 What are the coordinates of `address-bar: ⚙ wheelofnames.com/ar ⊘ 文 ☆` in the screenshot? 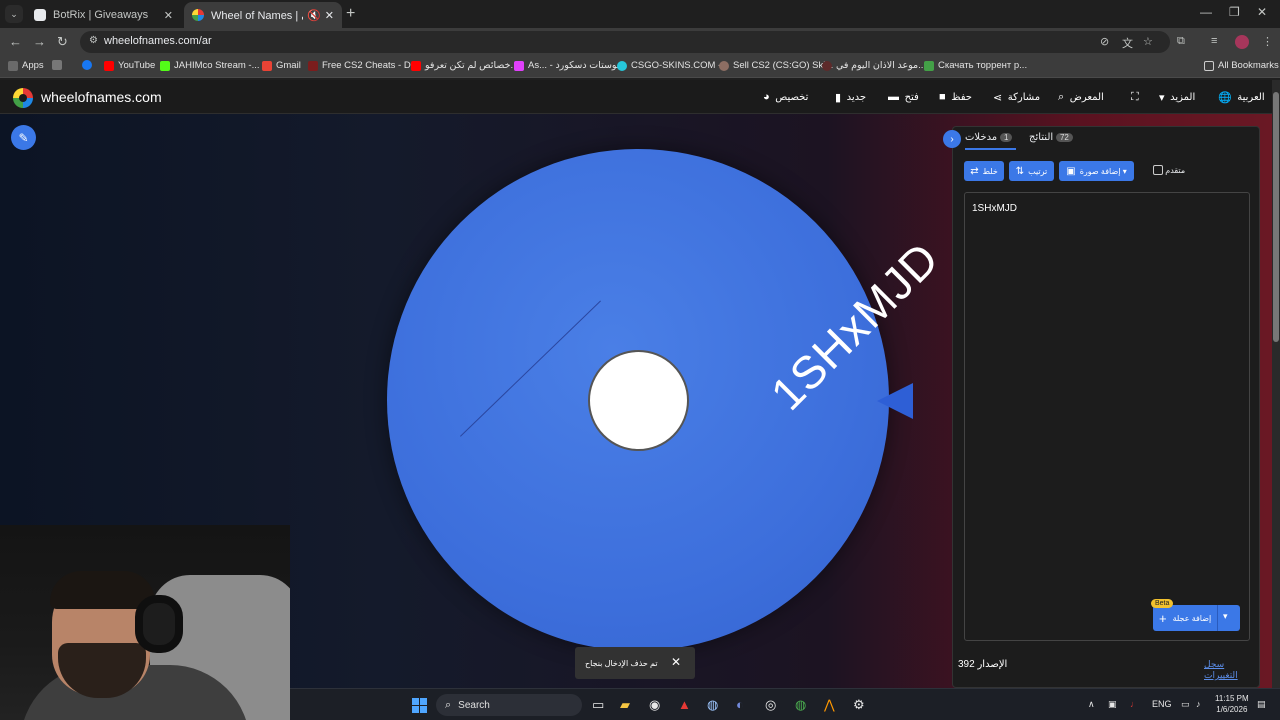 It's located at (625, 42).